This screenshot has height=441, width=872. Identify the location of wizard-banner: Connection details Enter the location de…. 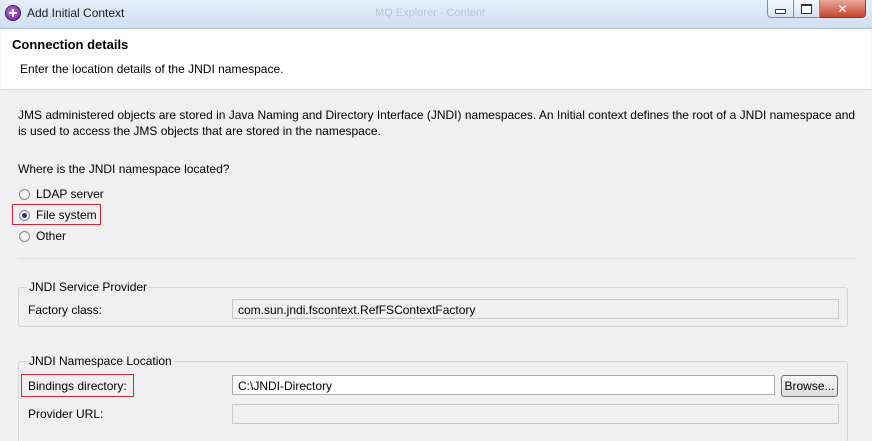
(436, 59).